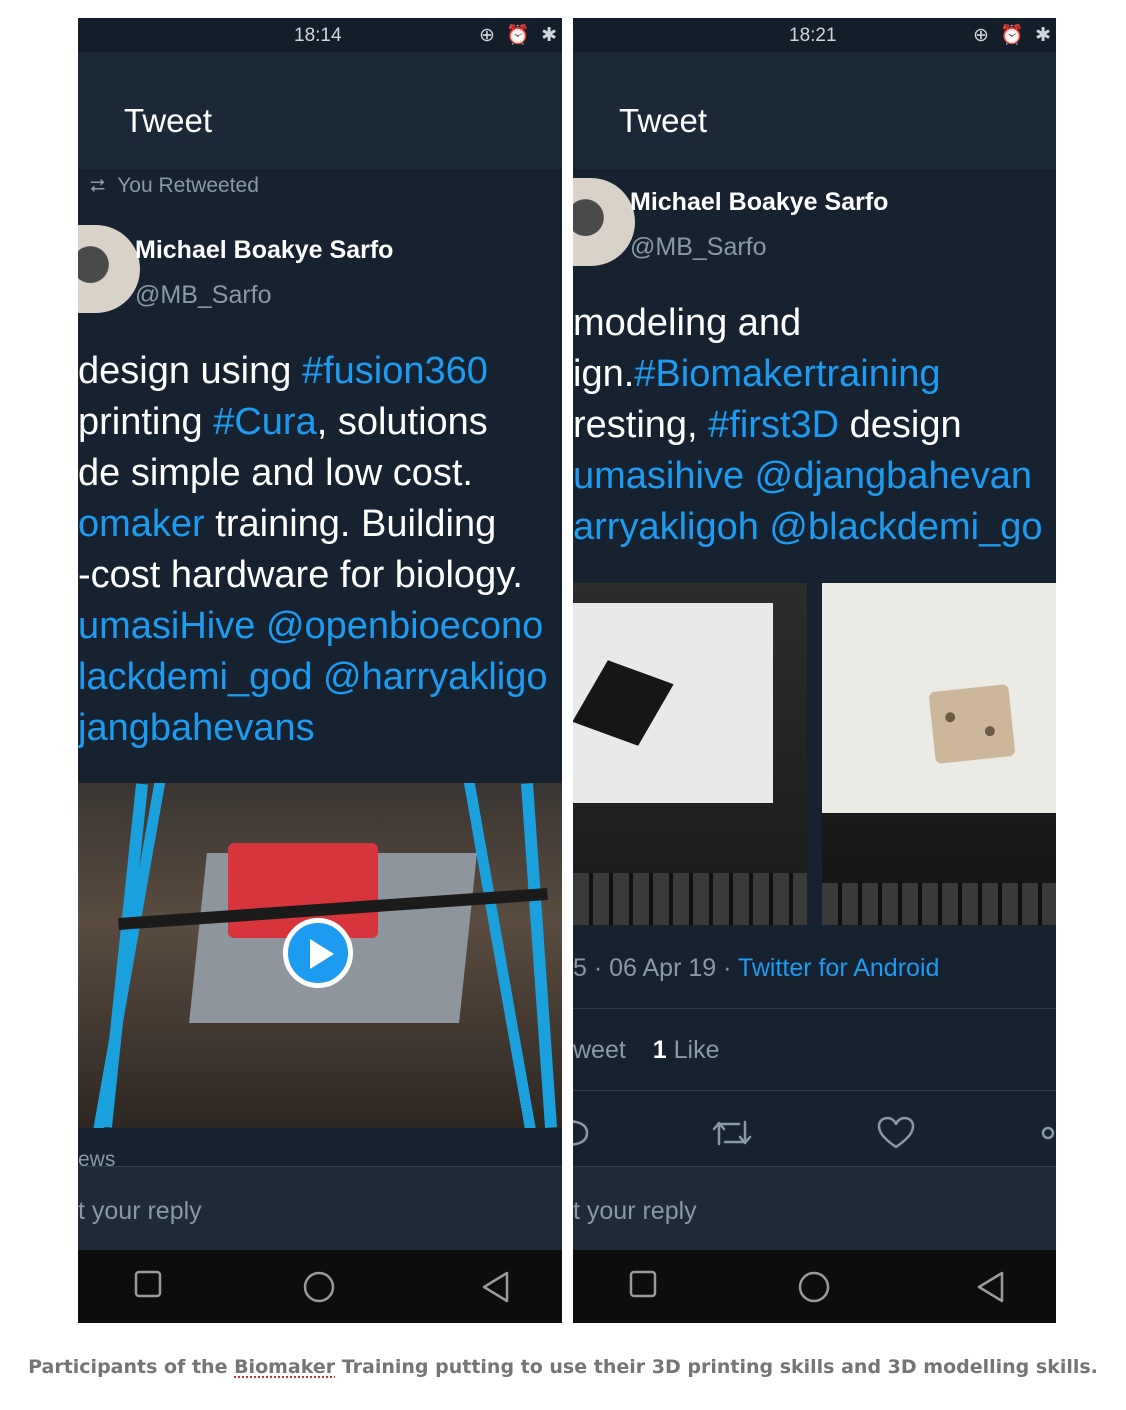 This screenshot has height=1410, width=1126. I want to click on status-bar: 18:21 ⊕ ⏰ ✱, so click(814, 35).